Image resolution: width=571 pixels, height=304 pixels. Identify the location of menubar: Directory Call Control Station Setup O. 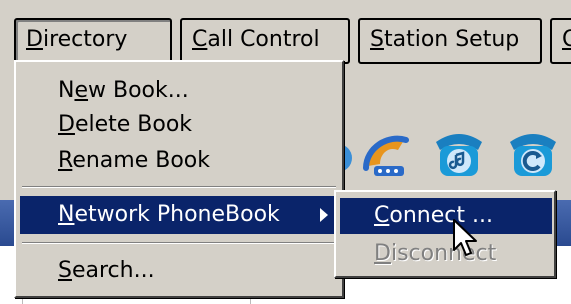
(292, 41).